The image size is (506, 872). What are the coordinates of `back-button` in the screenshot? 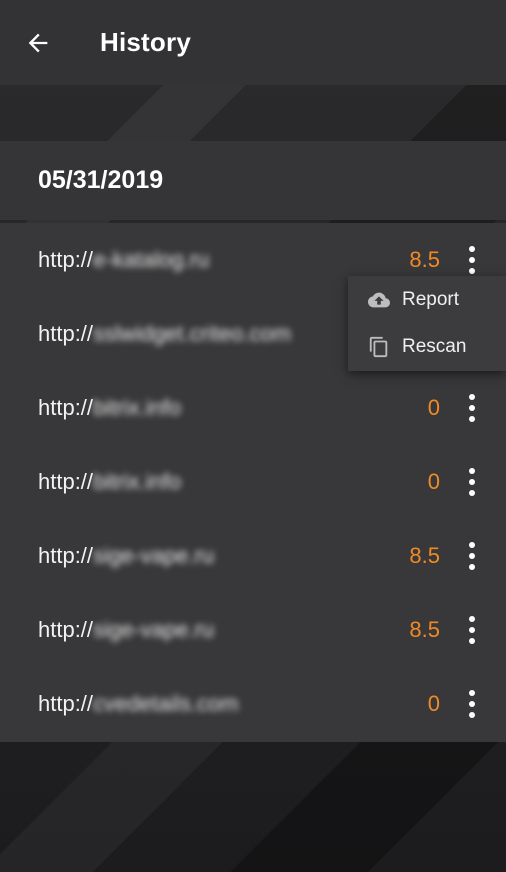 It's located at (38, 42).